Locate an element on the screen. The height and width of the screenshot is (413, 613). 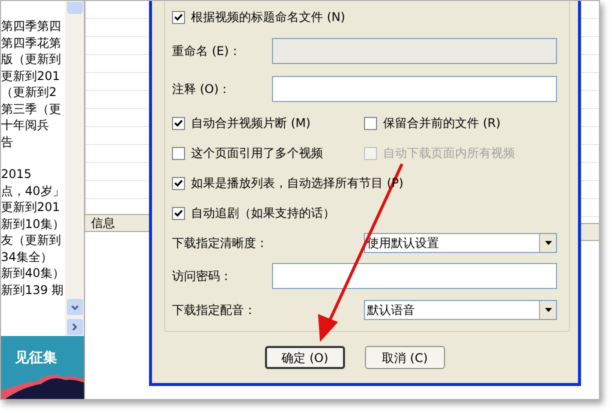
option-checkbox: 这个页面引用了多个视频 is located at coordinates (268, 153).